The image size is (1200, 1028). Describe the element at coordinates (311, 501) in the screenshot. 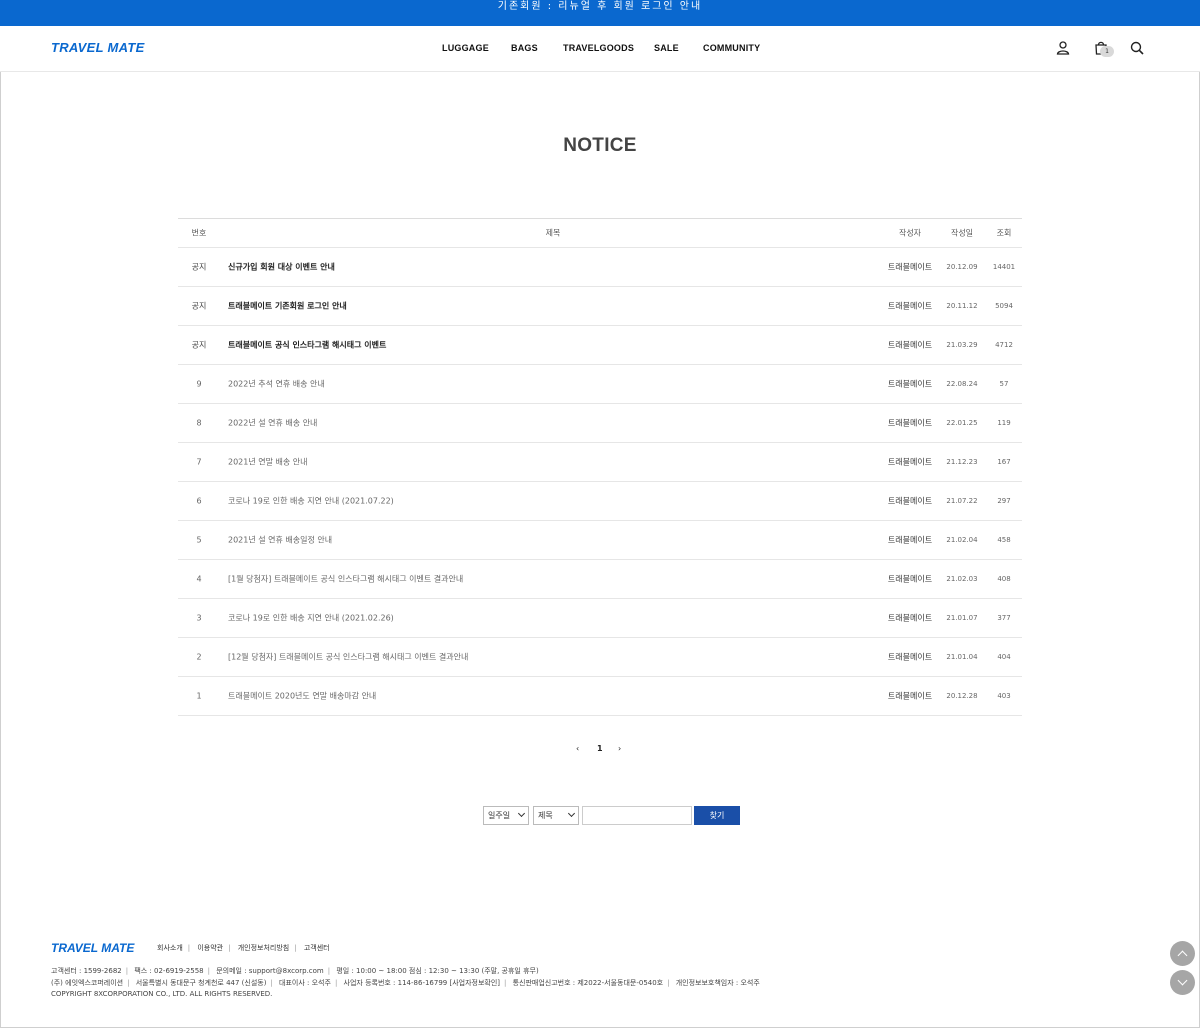

I see `row-title-link: 코로나 19로 인한 배송 지연 안내 (2021.07.22)` at that location.